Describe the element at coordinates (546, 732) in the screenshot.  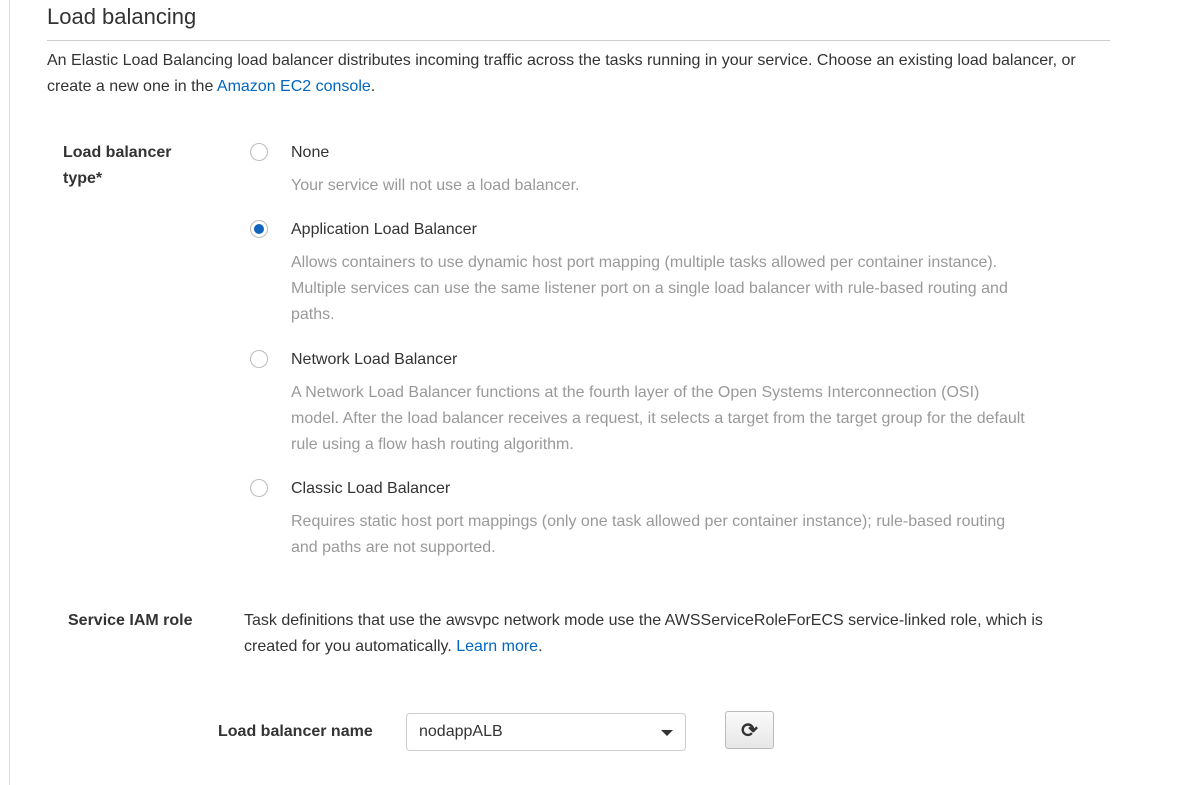
I see `lb-name-select: nodappALB` at that location.